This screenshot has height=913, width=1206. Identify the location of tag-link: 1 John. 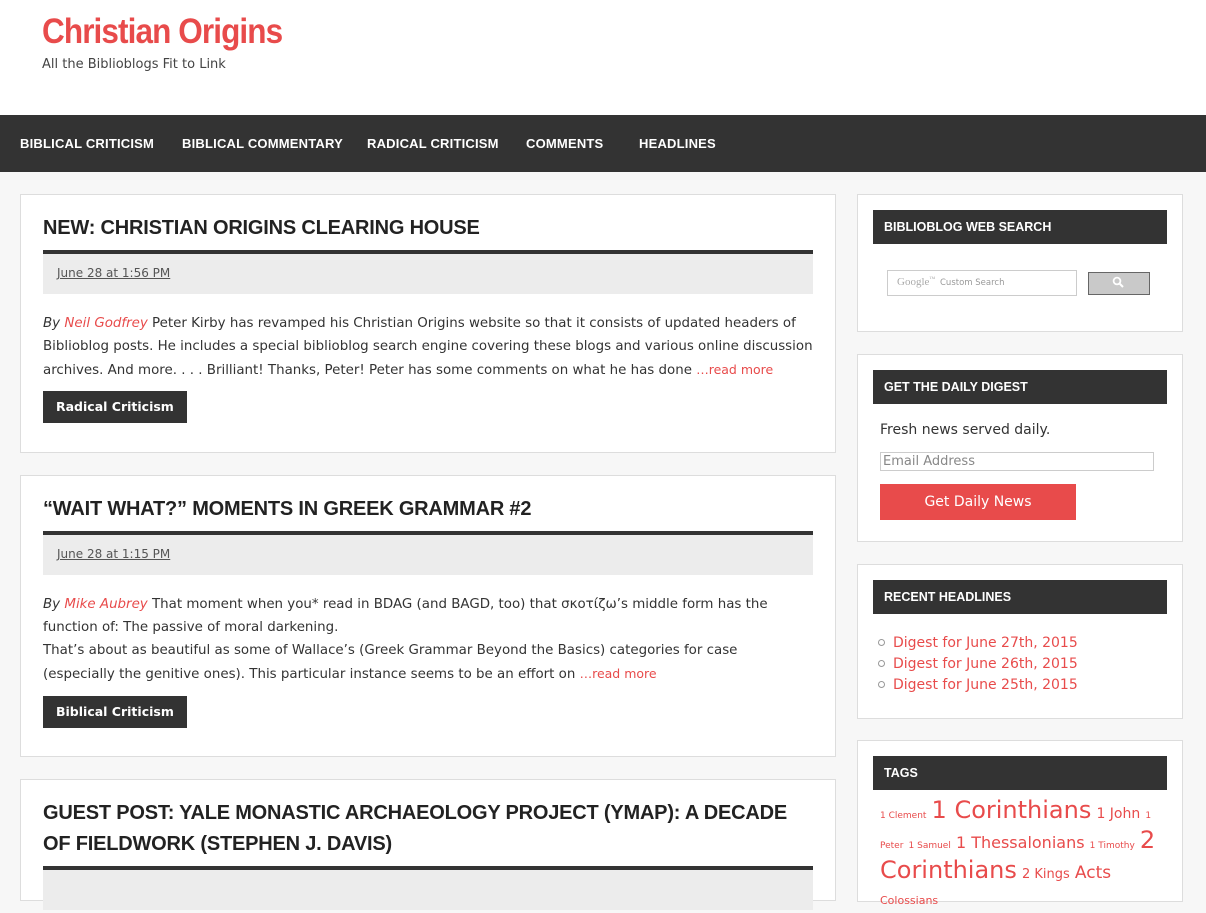
(1118, 814).